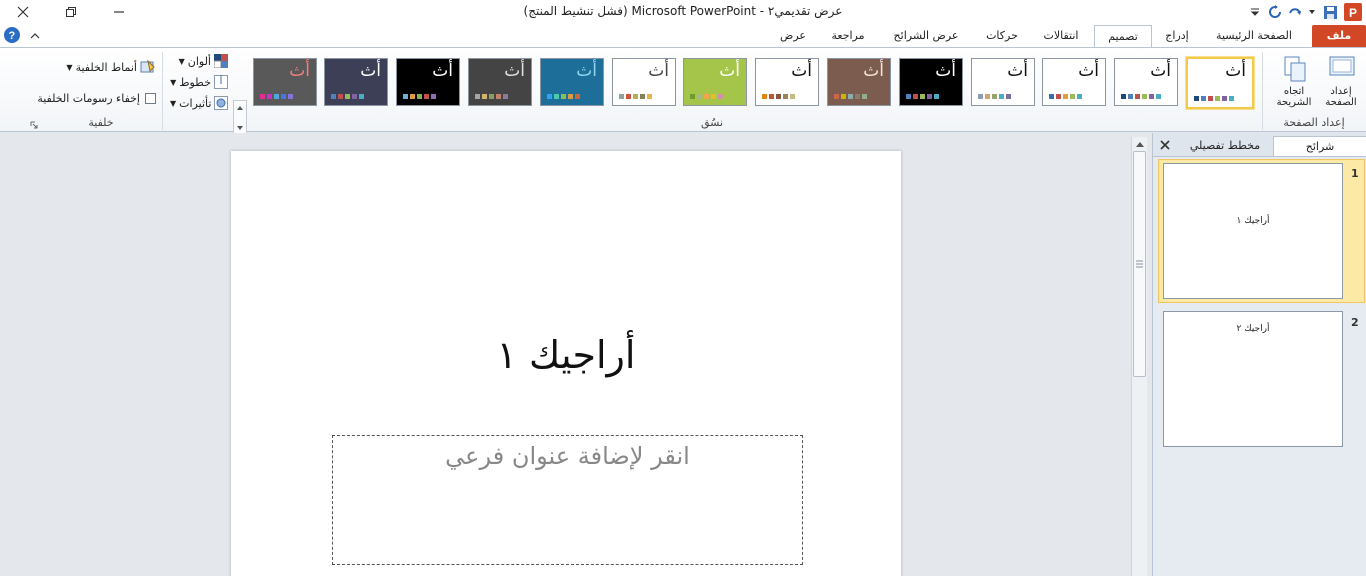  I want to click on page-setup-button: إعداد الصفحة, so click(1341, 81).